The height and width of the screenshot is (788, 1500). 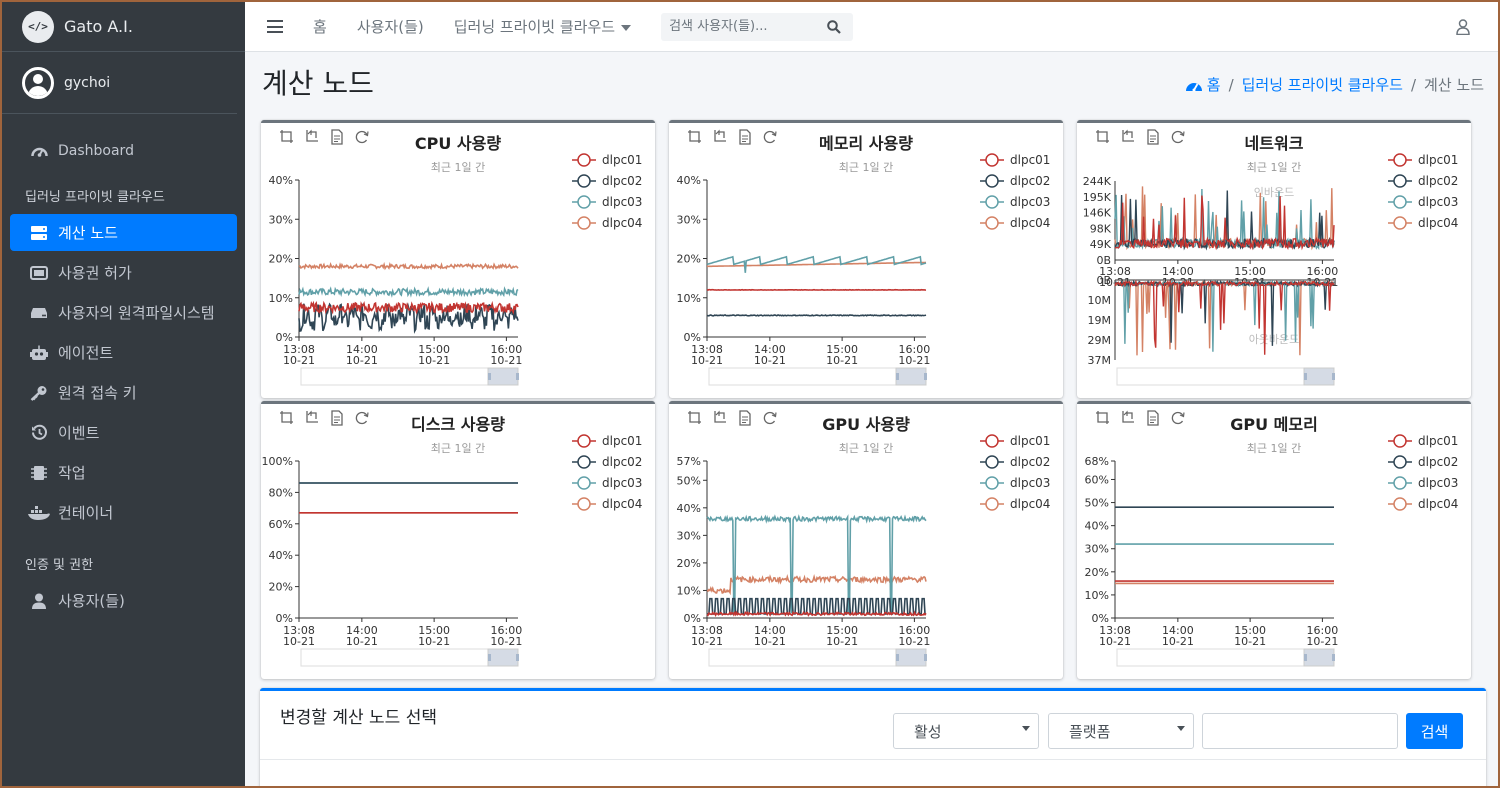 I want to click on sidebar-item-compute-nodes: 계산 노드, so click(x=123, y=232).